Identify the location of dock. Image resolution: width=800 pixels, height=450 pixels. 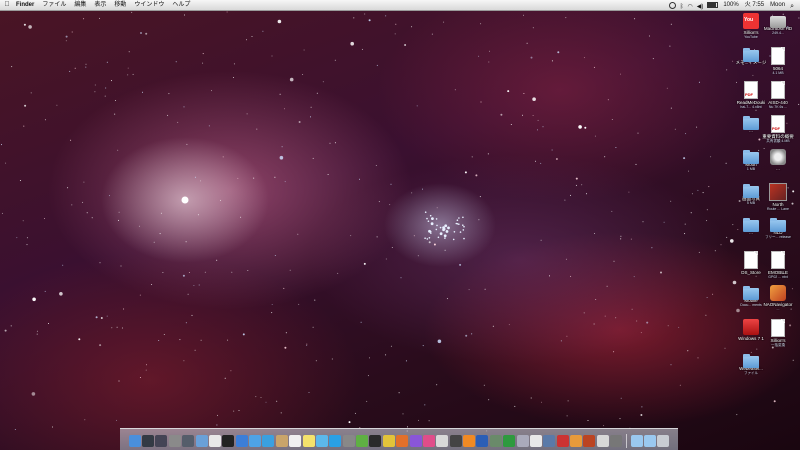
(399, 439).